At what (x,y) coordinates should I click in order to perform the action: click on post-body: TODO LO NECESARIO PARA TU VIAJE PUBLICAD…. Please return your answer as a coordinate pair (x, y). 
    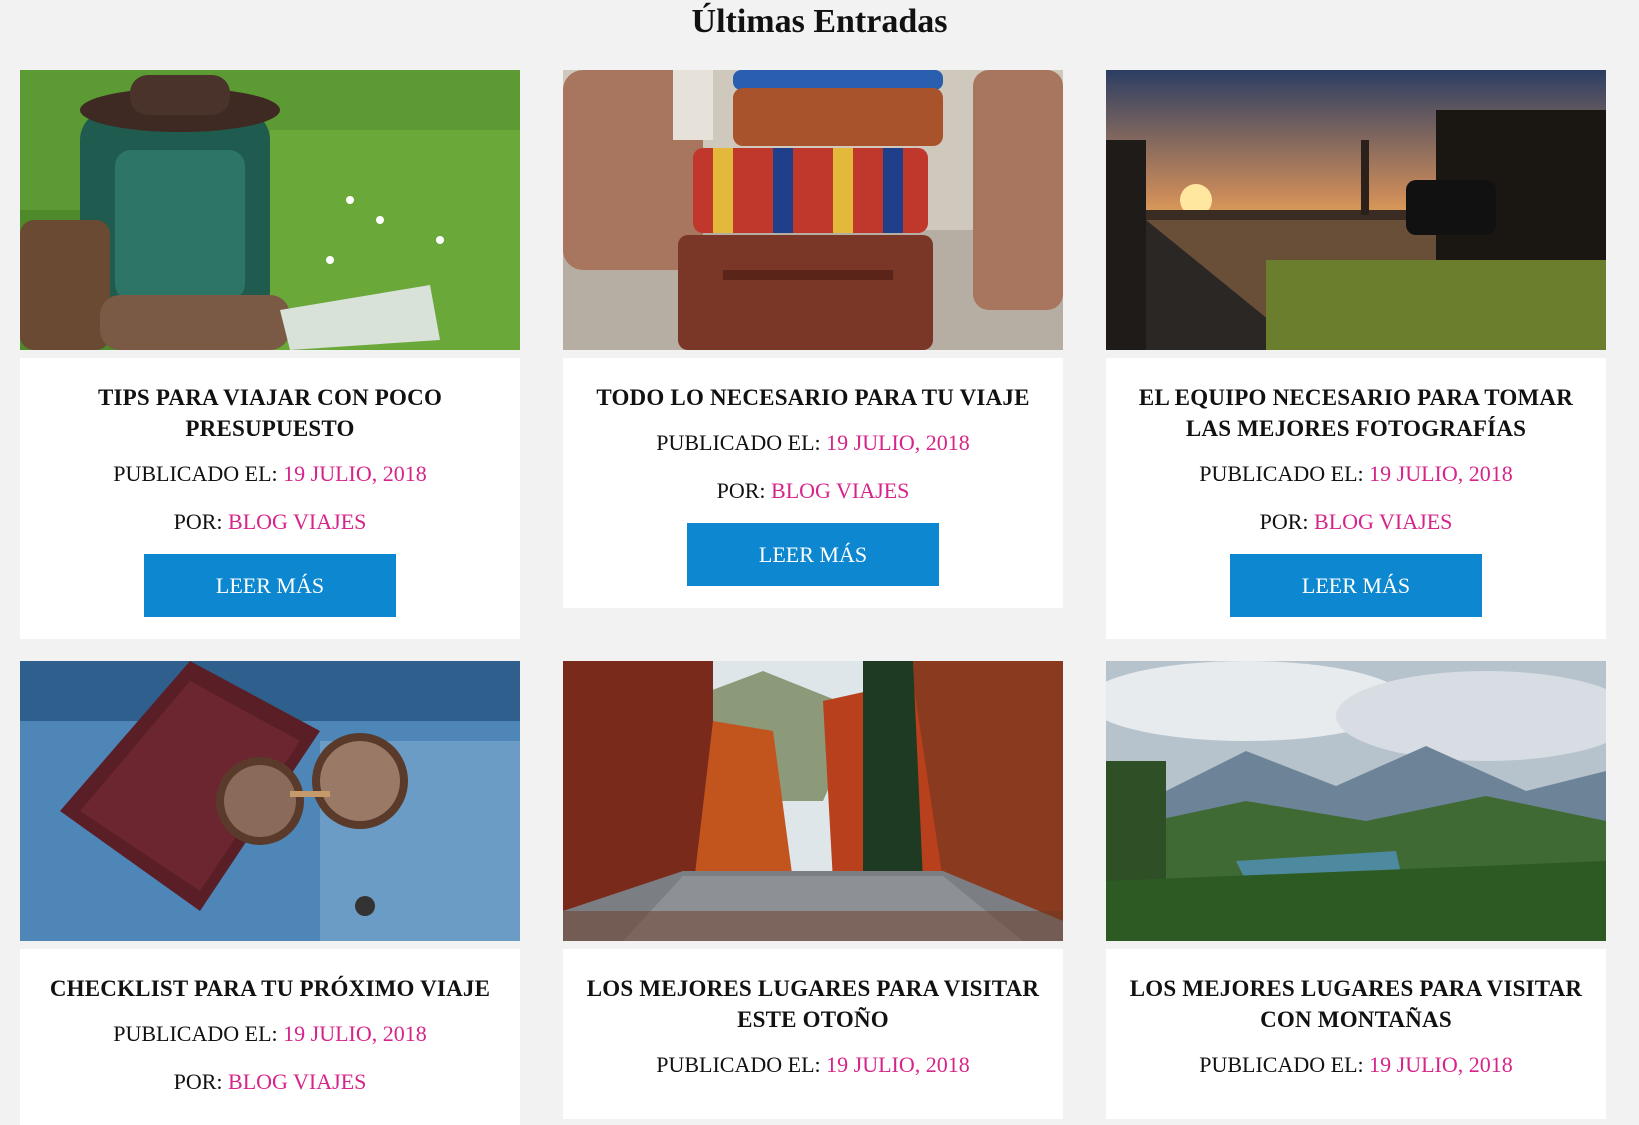
    Looking at the image, I should click on (813, 483).